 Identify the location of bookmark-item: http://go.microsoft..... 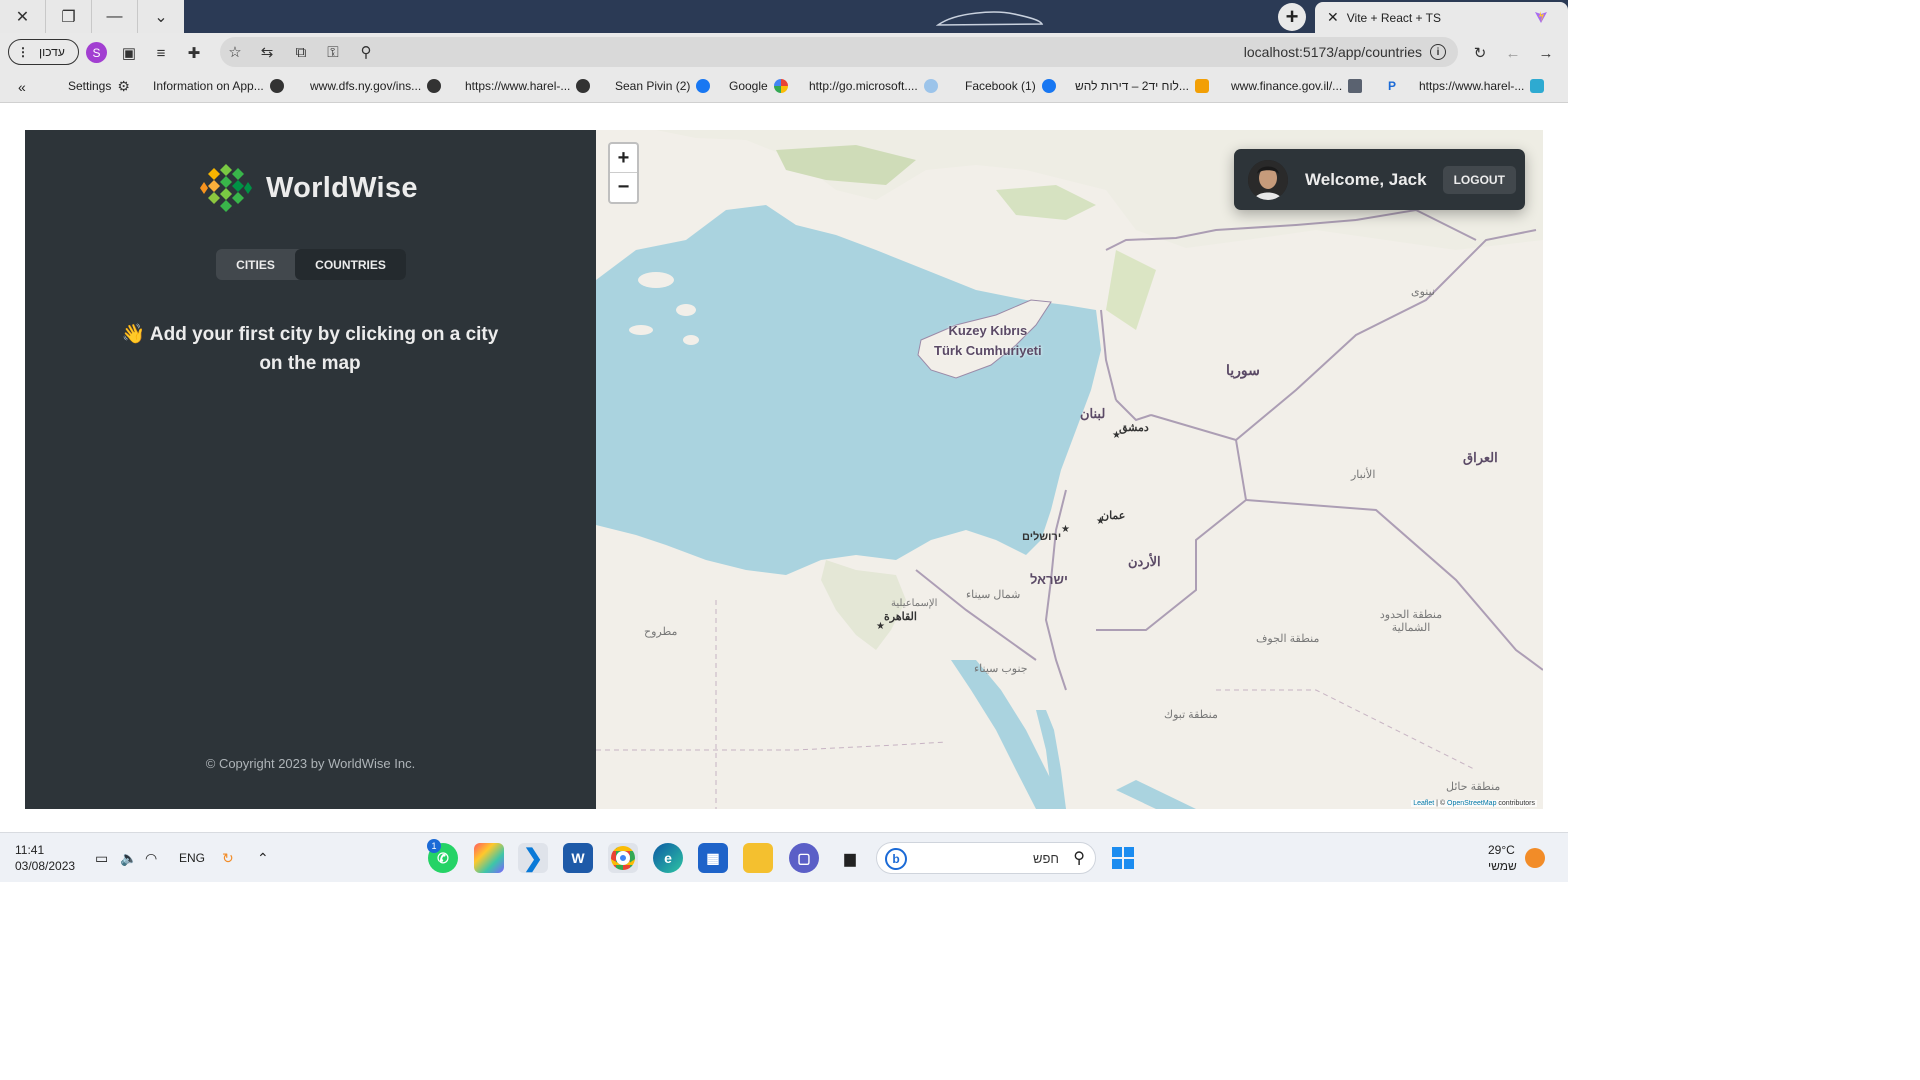
(873, 86).